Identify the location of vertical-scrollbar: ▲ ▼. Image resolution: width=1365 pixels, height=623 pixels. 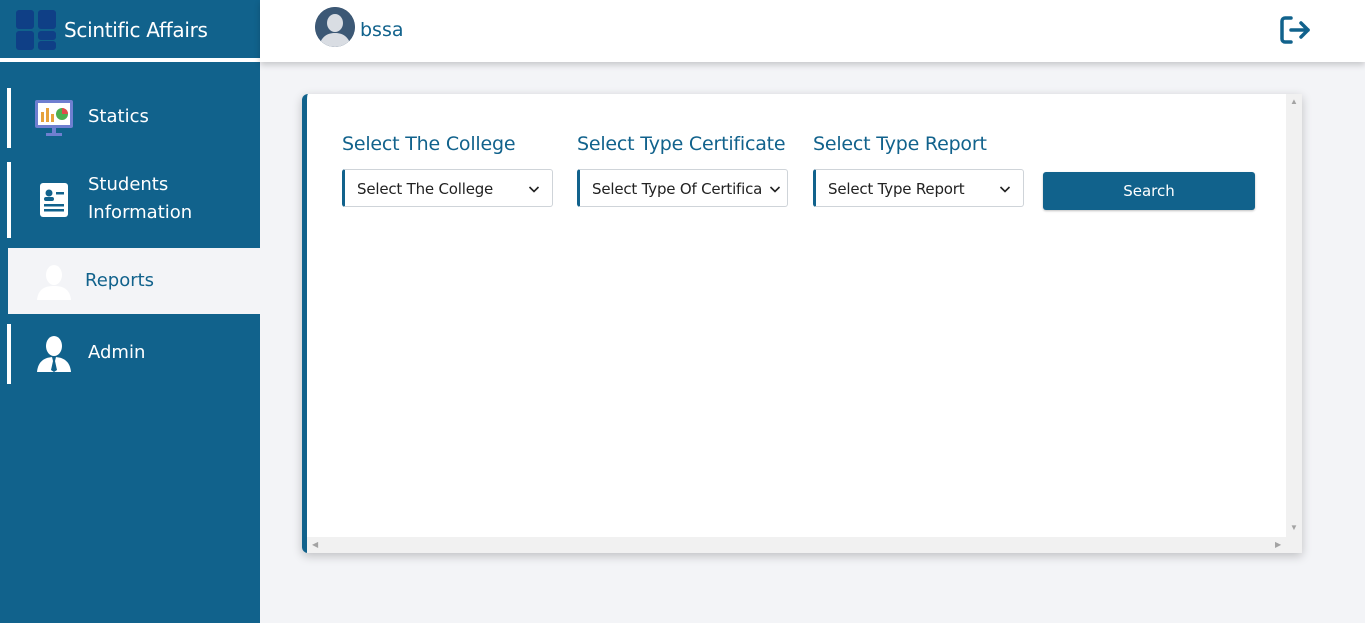
(1294, 315).